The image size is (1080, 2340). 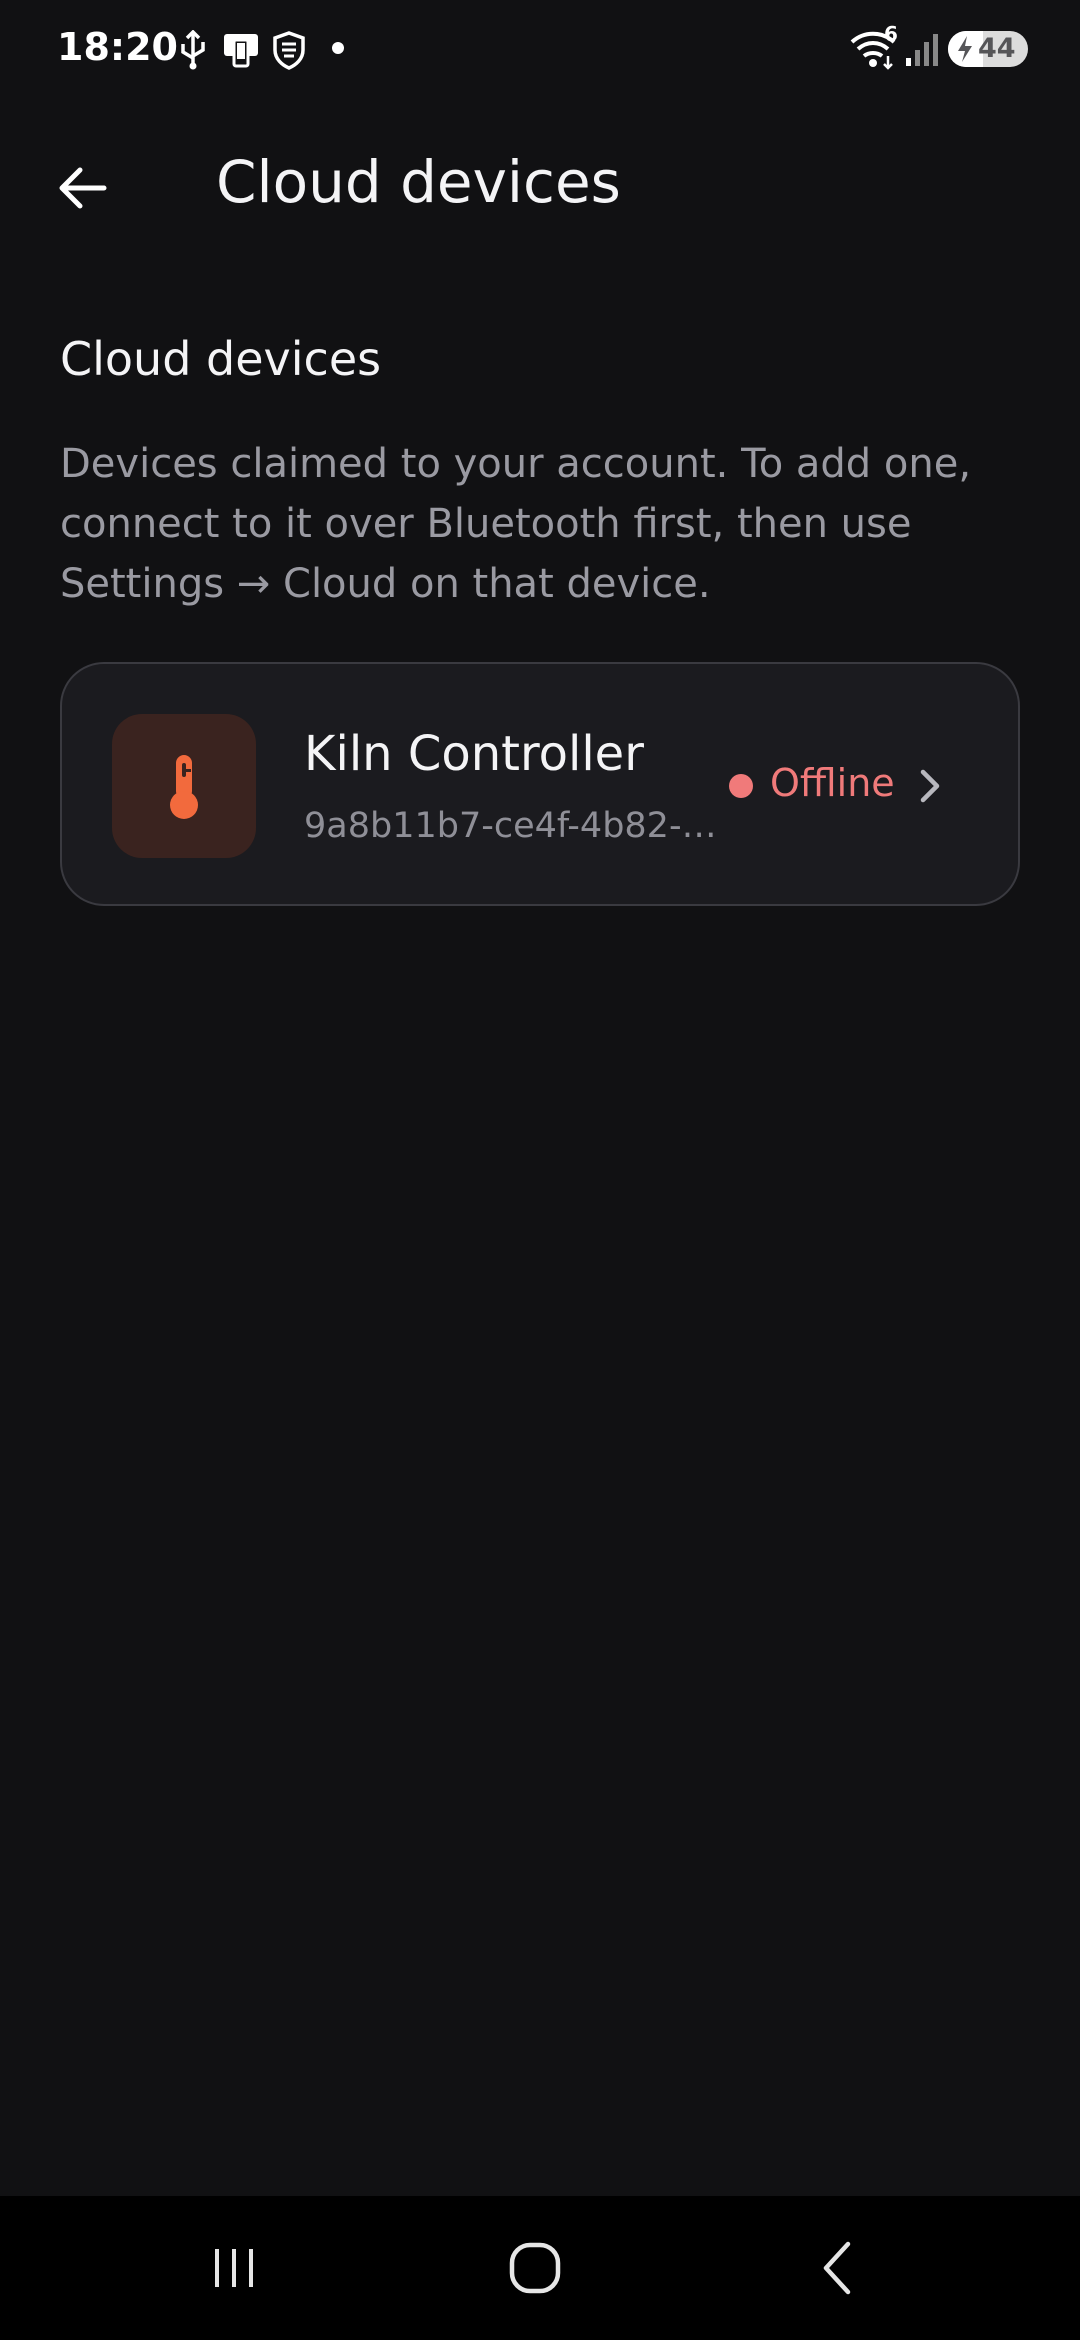 What do you see at coordinates (241, 51) in the screenshot?
I see `phone-link-icon` at bounding box center [241, 51].